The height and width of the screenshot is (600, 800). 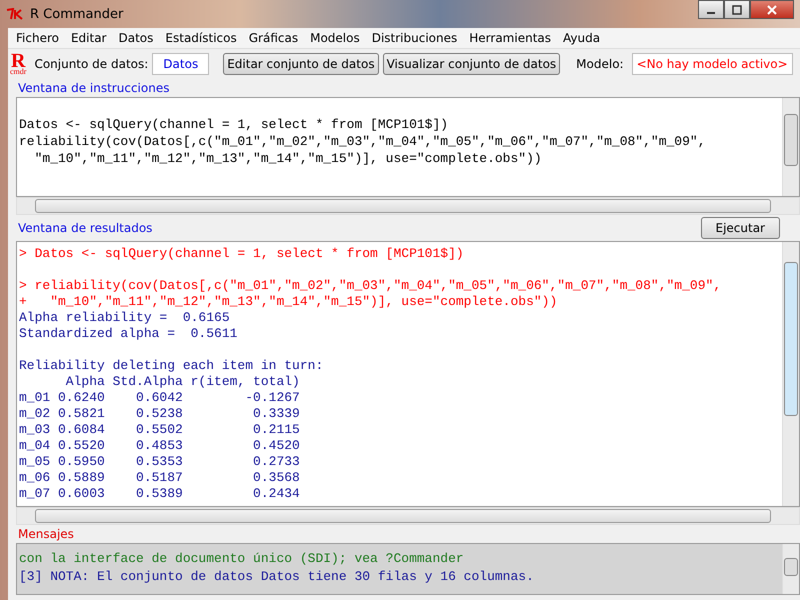 What do you see at coordinates (581, 38) in the screenshot?
I see `menu-item: Ayuda` at bounding box center [581, 38].